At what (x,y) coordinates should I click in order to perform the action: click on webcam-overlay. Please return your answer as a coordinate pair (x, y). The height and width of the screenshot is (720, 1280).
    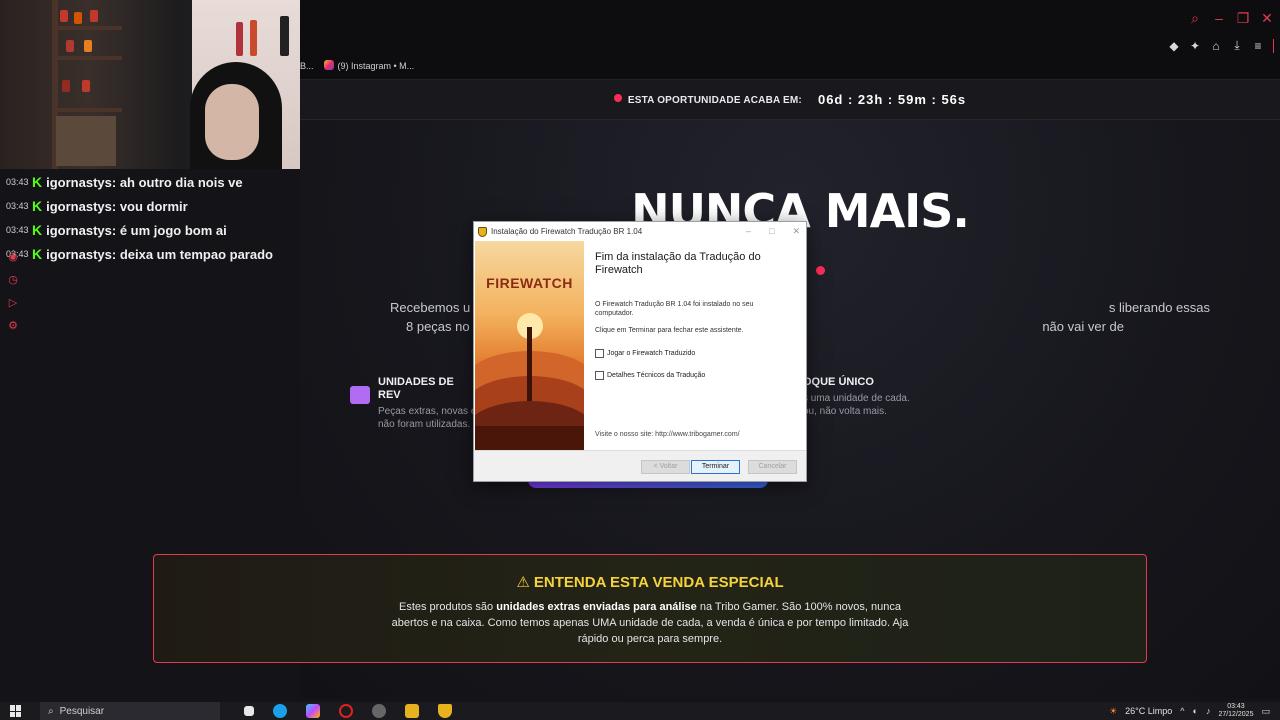
    Looking at the image, I should click on (150, 84).